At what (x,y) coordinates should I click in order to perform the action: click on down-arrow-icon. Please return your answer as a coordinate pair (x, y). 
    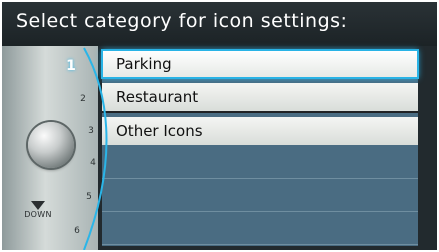
    Looking at the image, I should click on (38, 205).